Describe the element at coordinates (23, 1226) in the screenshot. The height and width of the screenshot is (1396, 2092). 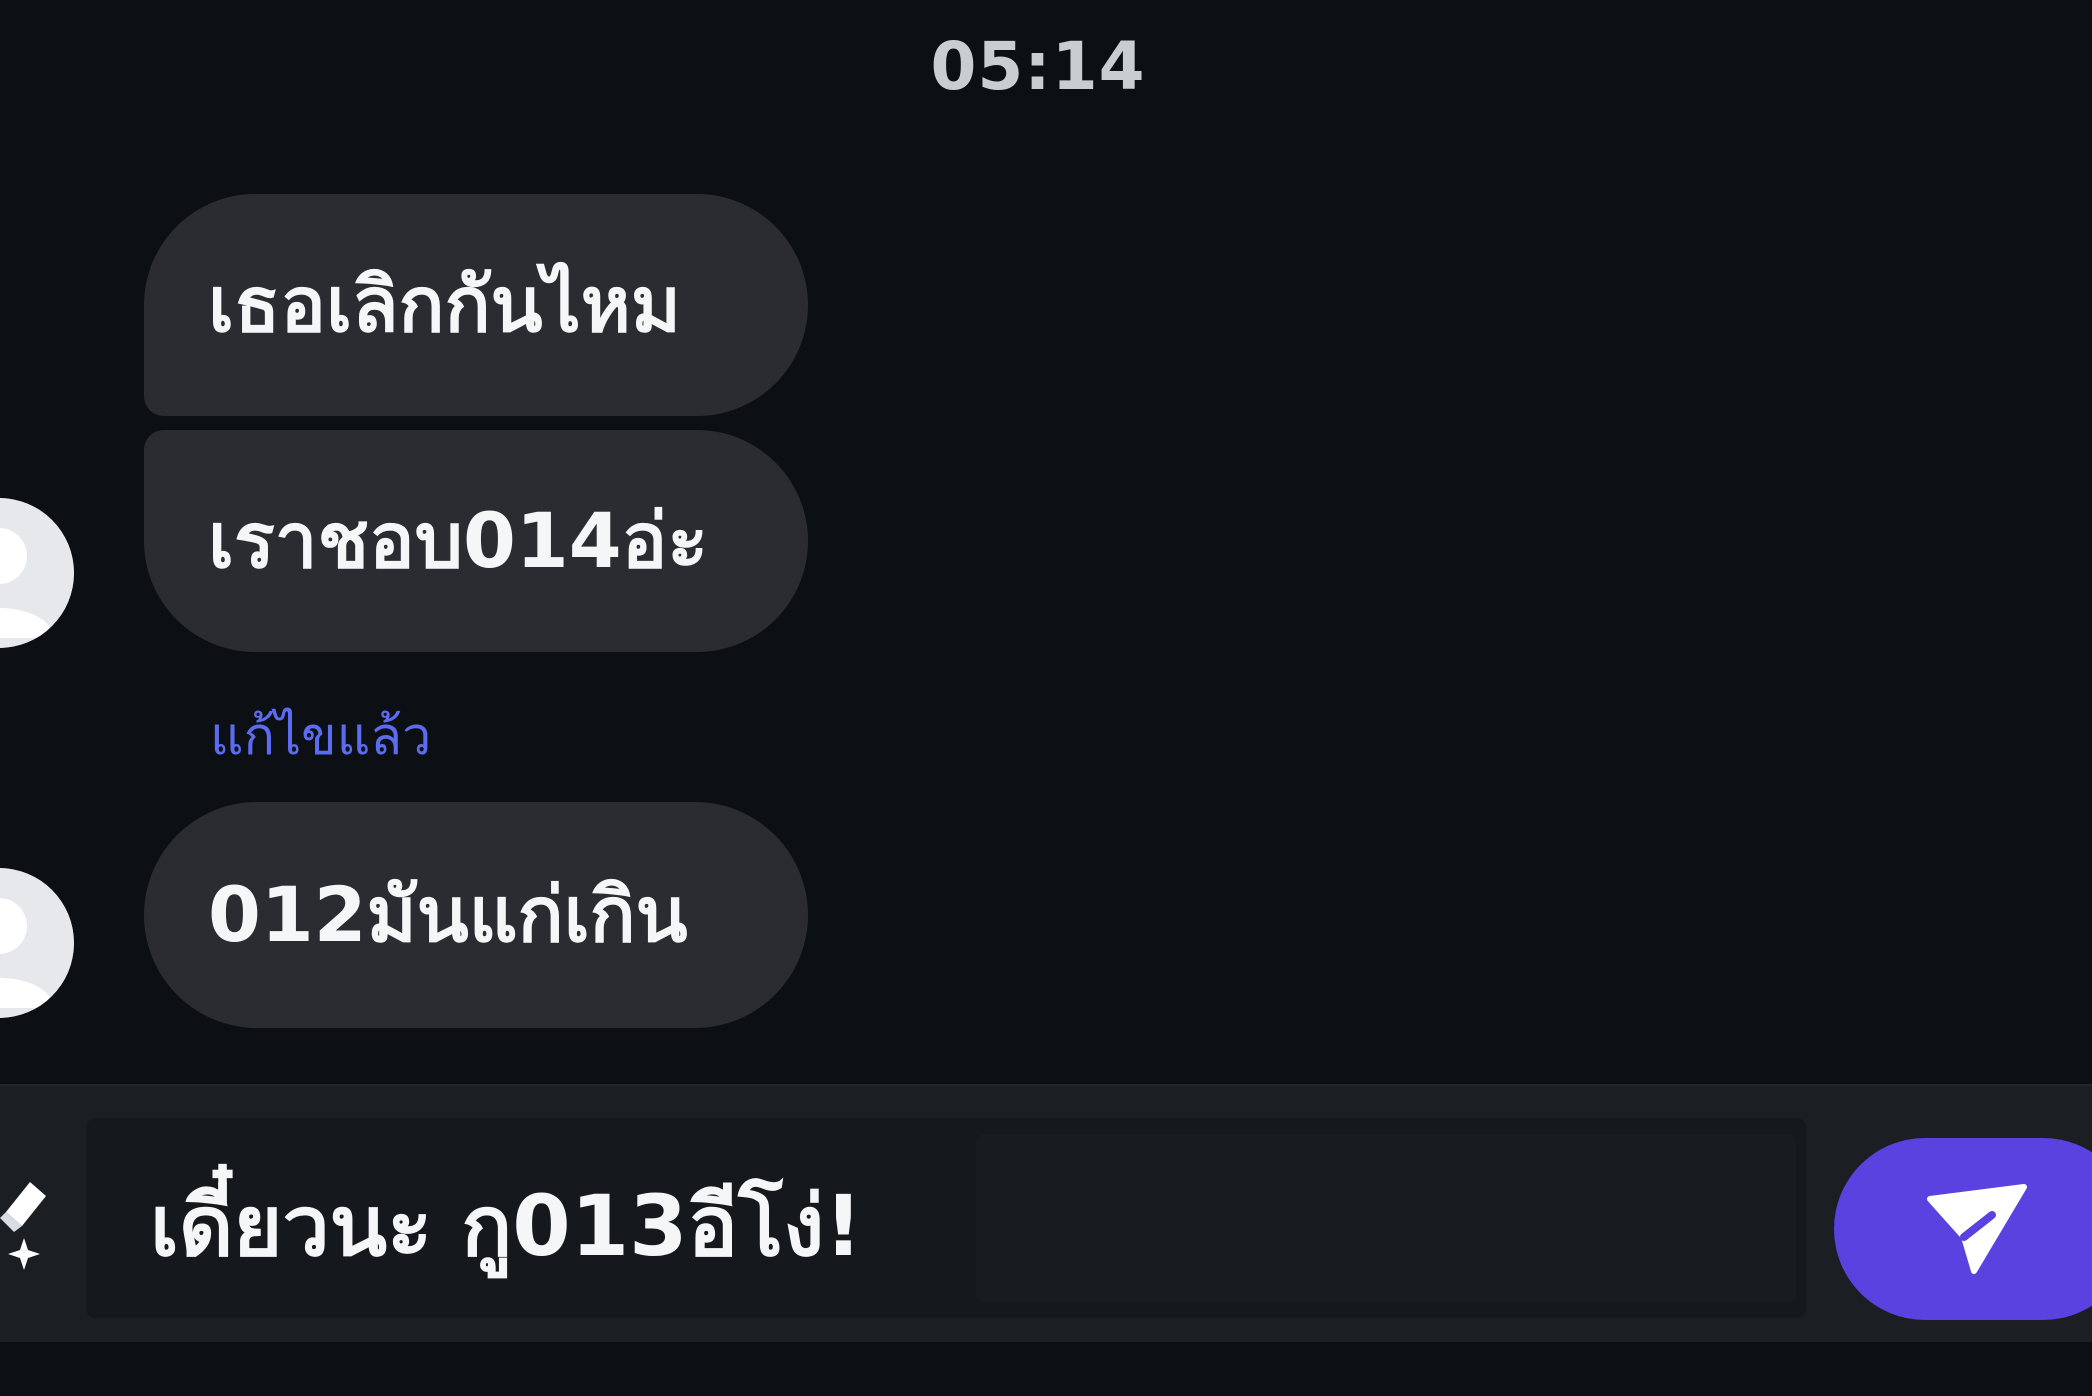
I see `pencil-sparkle-icon` at that location.